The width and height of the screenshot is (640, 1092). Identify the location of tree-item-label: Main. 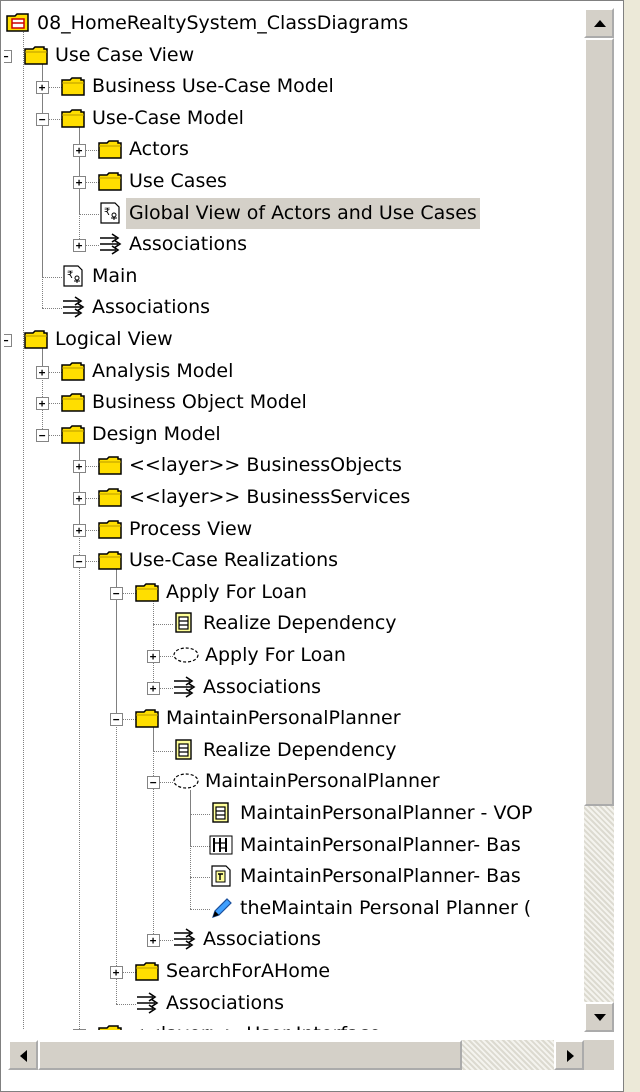
(115, 276).